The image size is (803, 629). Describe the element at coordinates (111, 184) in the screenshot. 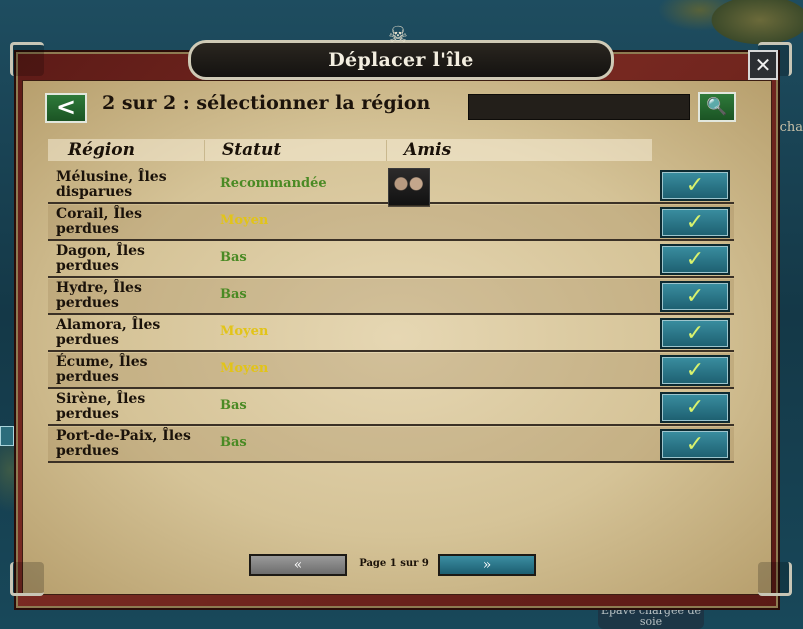

I see `region-name: Mélusine, Îles disparues` at that location.